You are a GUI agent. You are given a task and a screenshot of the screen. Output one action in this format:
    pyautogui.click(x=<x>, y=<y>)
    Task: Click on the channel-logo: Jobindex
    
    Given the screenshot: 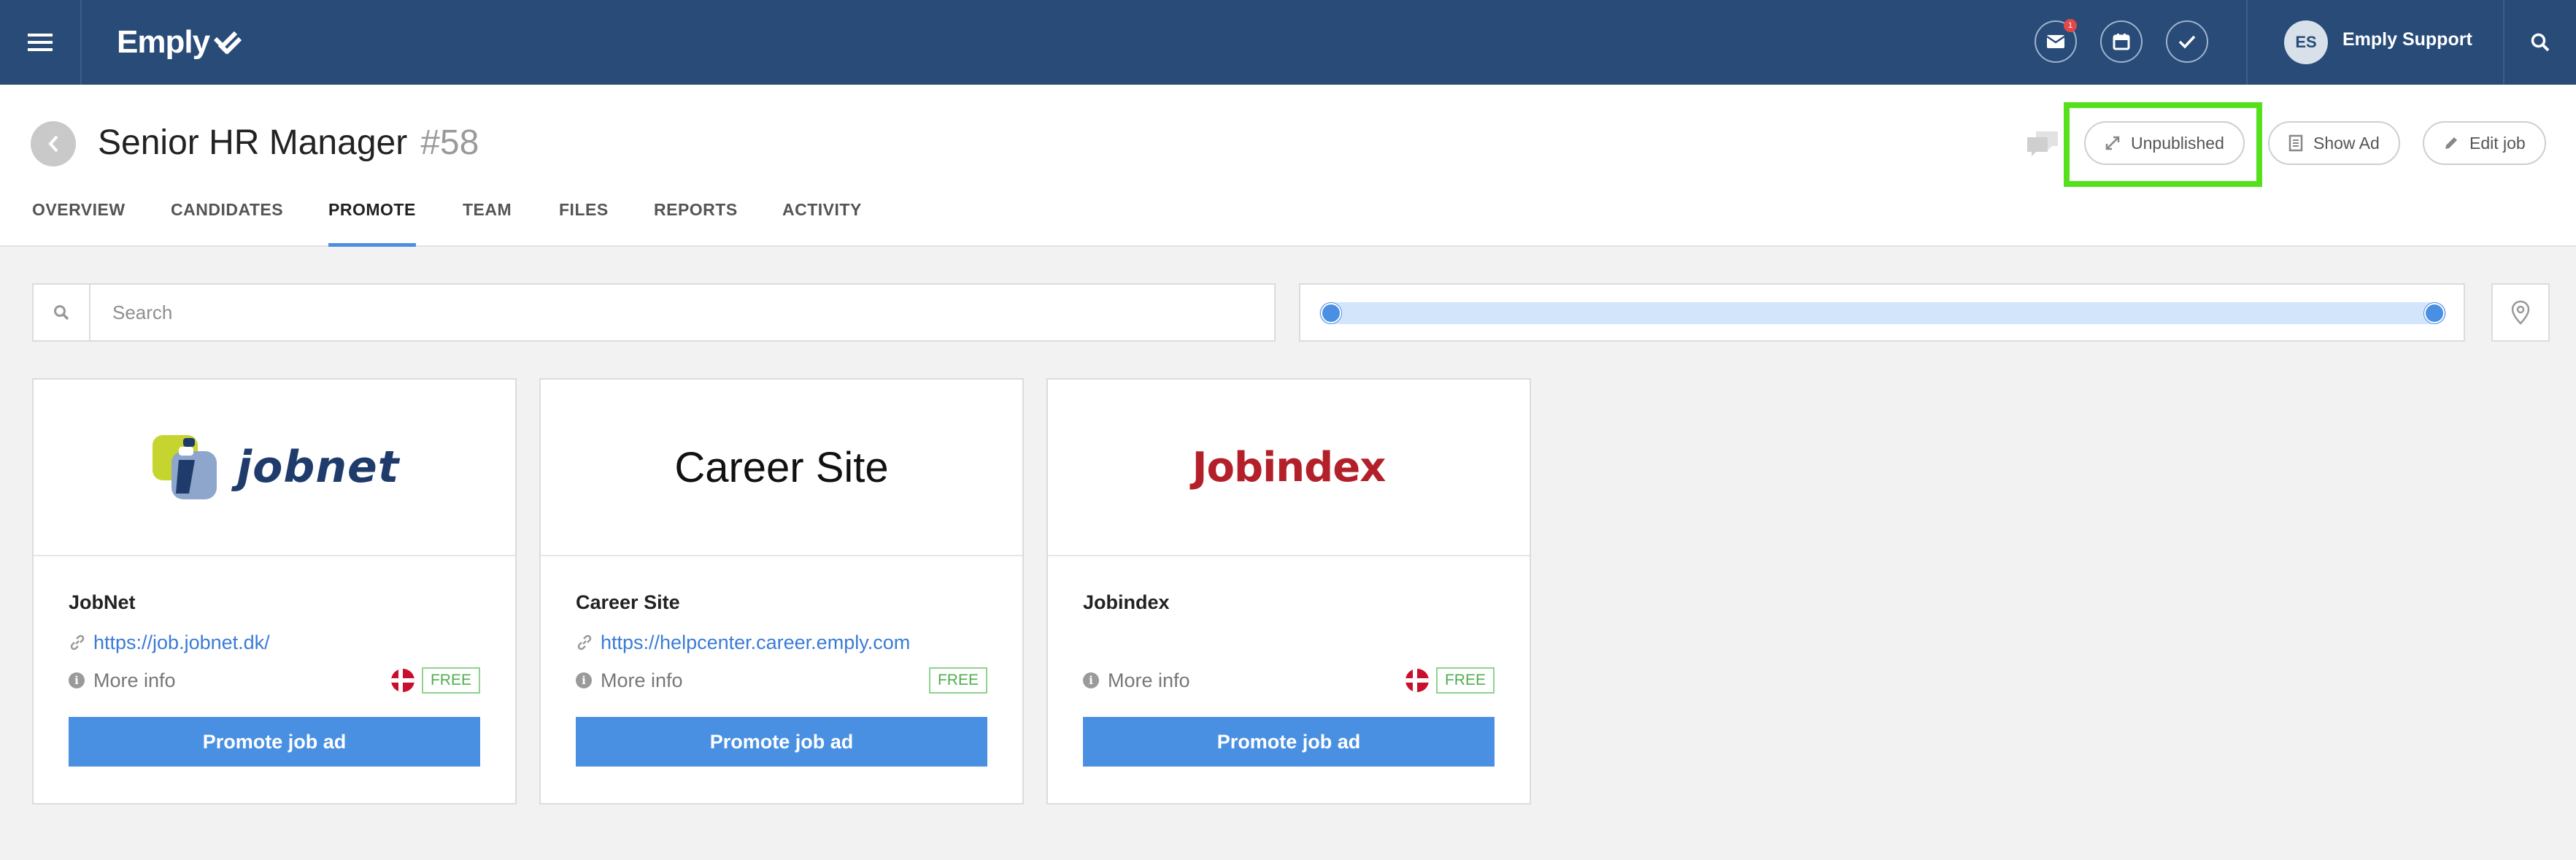 What is the action you would take?
    pyautogui.click(x=1289, y=468)
    